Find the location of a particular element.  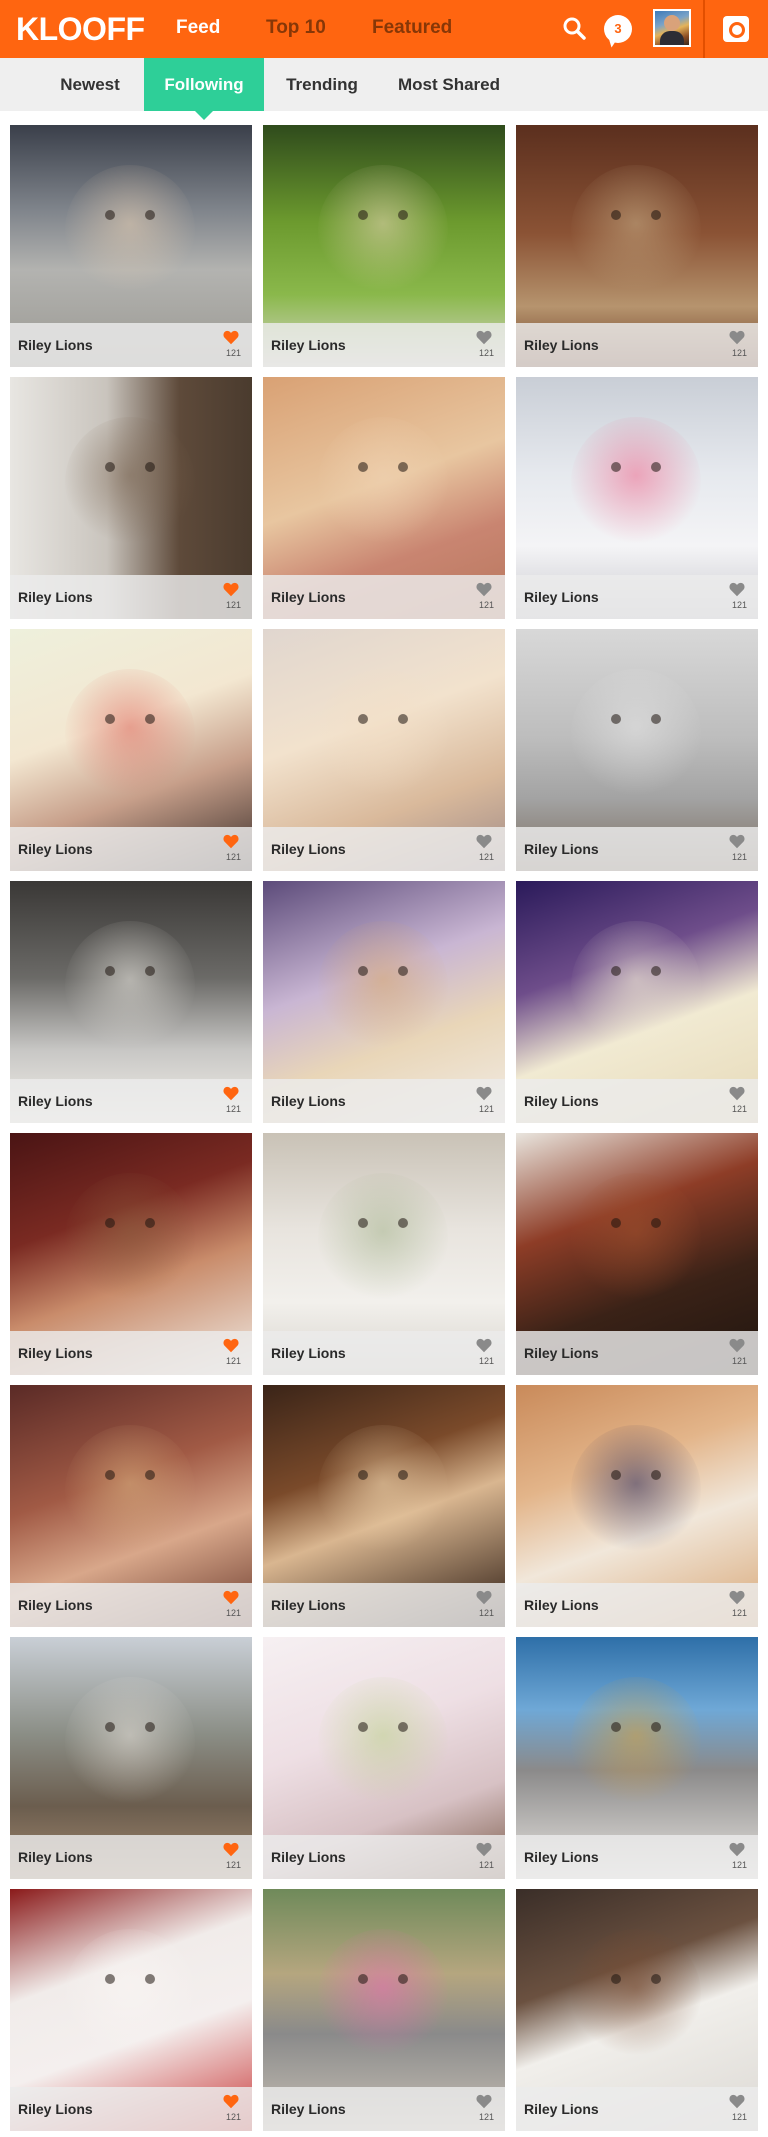

camera-icon is located at coordinates (736, 29).